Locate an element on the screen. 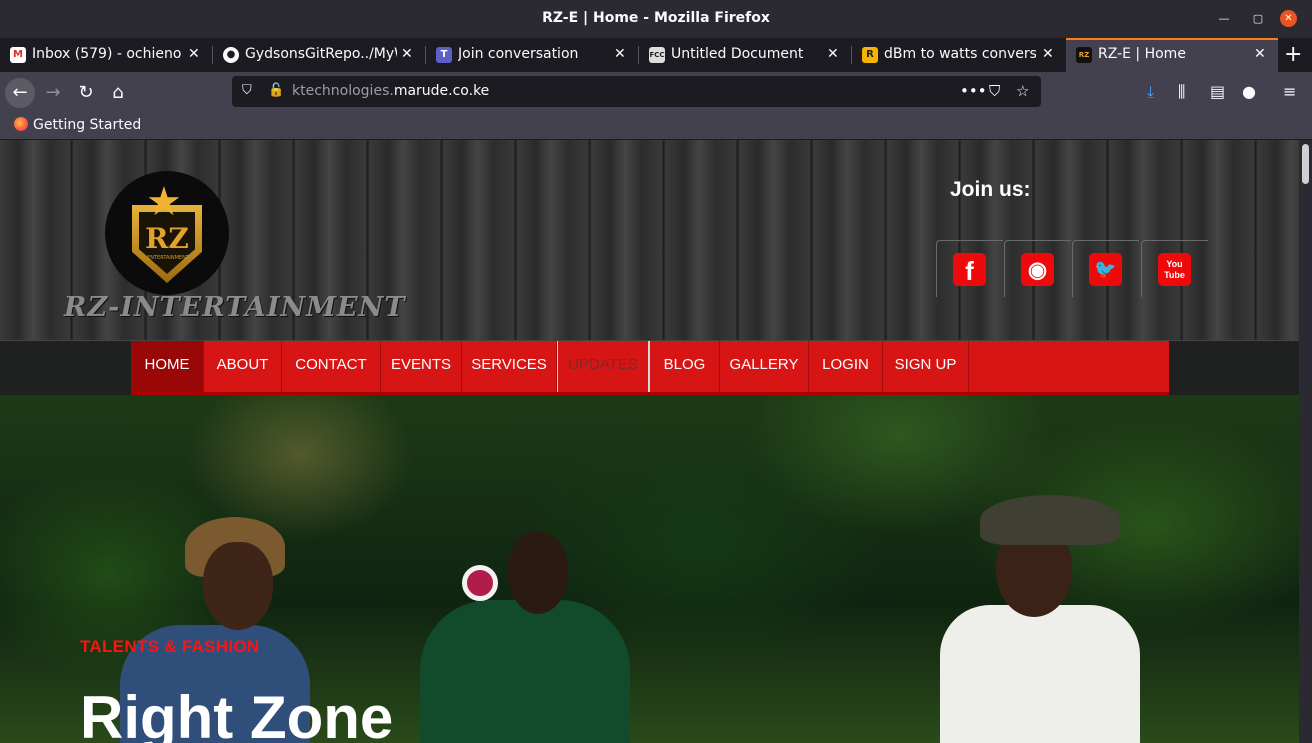 This screenshot has width=1312, height=743. tab-gmail: M Inbox (579) - ochienoel ✕ is located at coordinates (106, 55).